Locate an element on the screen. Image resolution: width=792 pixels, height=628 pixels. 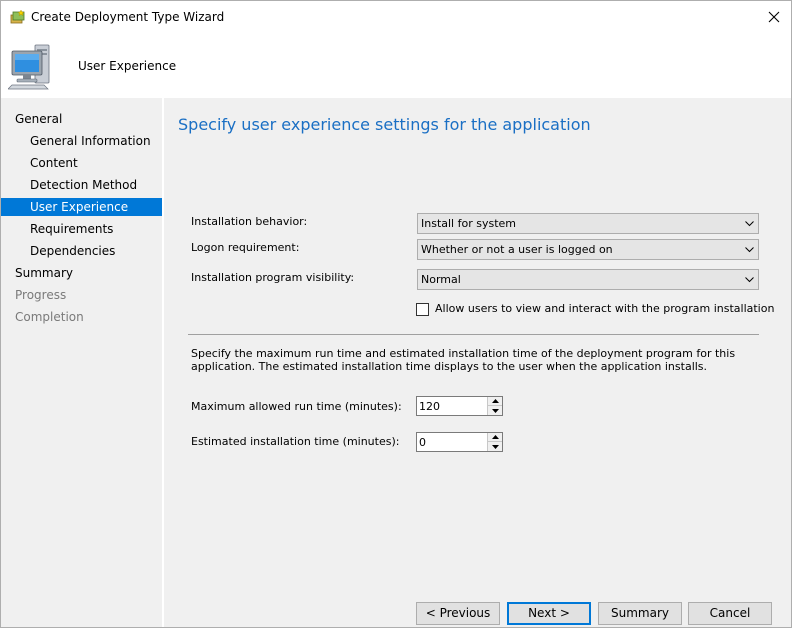
nav-item-general-information: General Information is located at coordinates (81, 141).